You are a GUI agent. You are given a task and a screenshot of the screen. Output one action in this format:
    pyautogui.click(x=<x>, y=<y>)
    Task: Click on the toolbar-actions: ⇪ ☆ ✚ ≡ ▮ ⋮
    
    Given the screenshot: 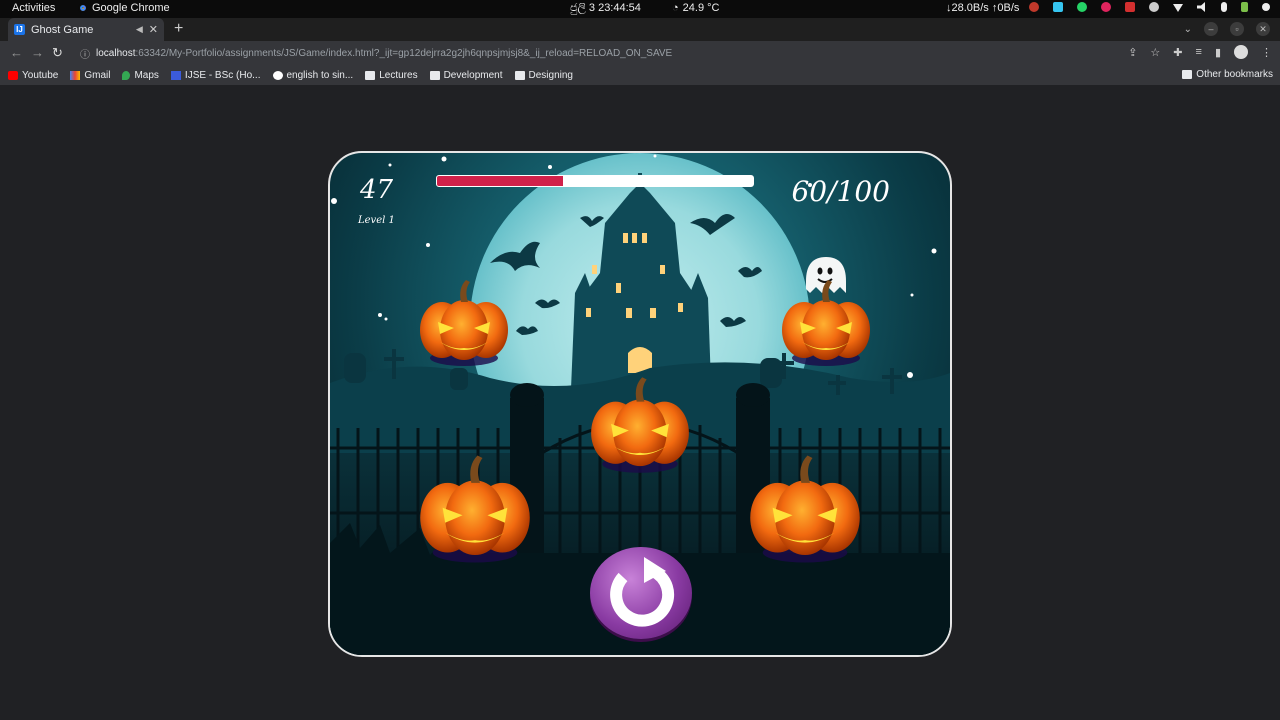 What is the action you would take?
    pyautogui.click(x=1200, y=52)
    